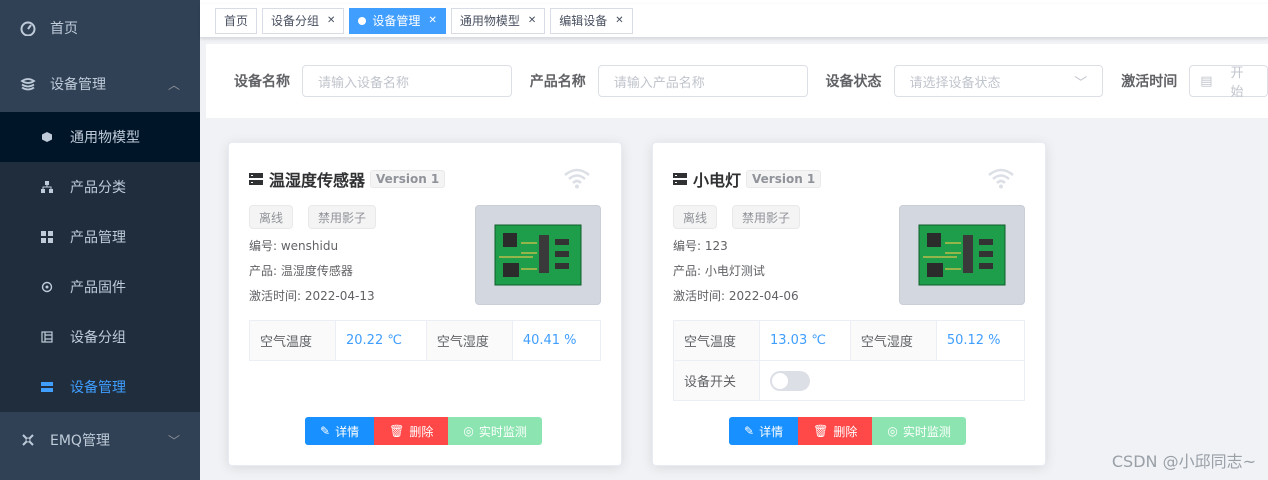 Image resolution: width=1268 pixels, height=480 pixels. Describe the element at coordinates (292, 340) in the screenshot. I see `metric-label: 空气温度` at that location.